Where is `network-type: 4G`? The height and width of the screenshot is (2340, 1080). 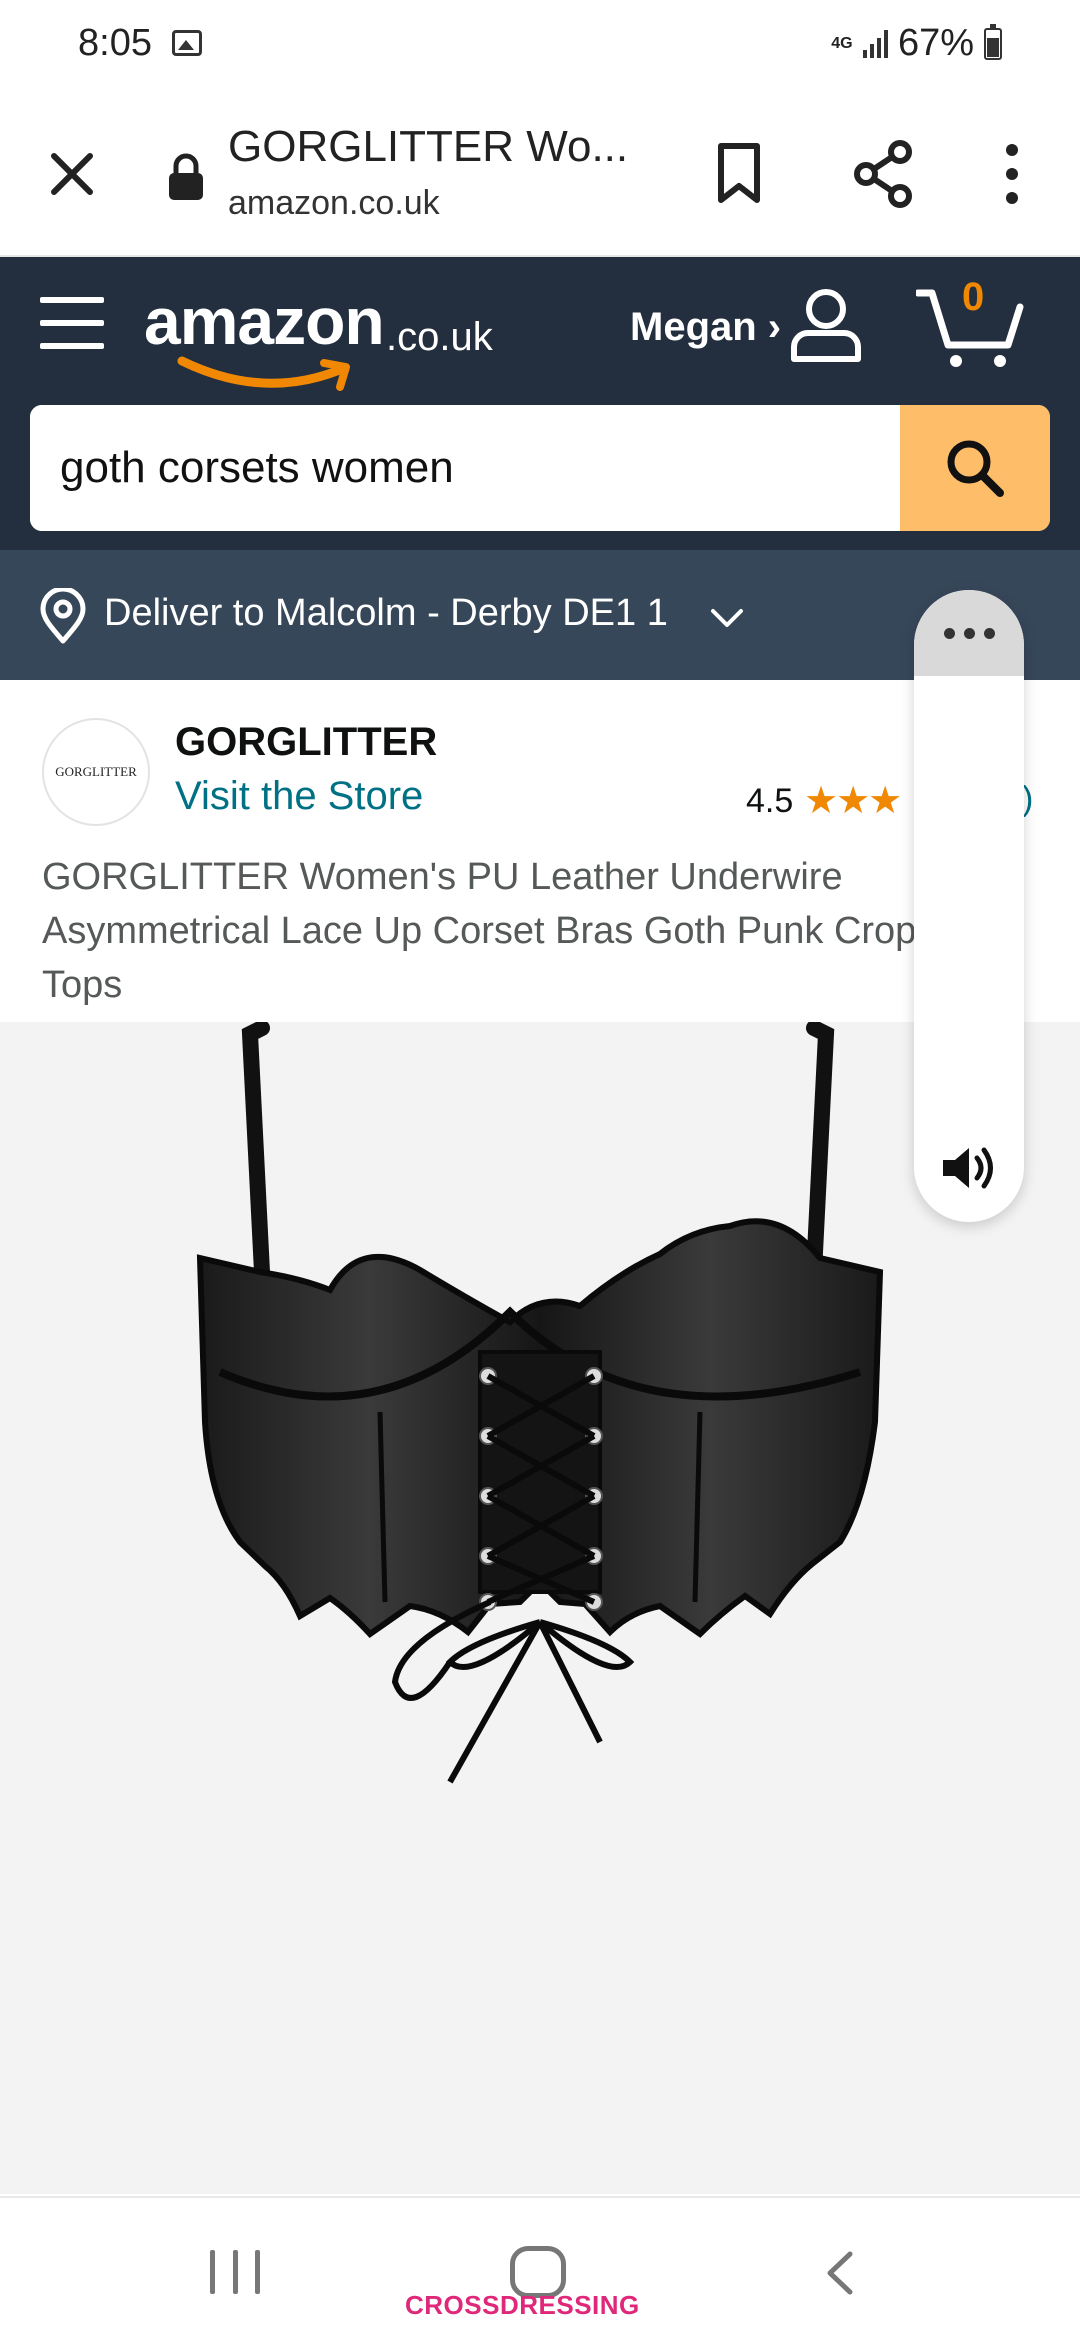
network-type: 4G is located at coordinates (842, 43).